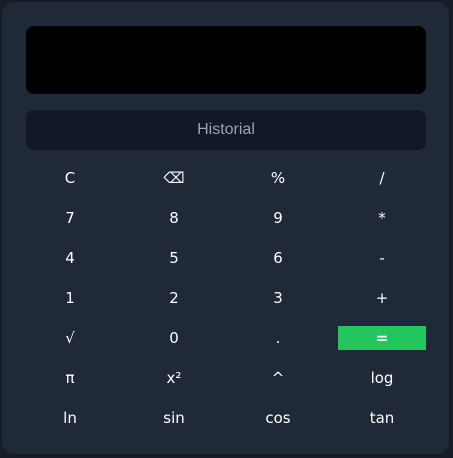  I want to click on cos-button: cos, so click(278, 418).